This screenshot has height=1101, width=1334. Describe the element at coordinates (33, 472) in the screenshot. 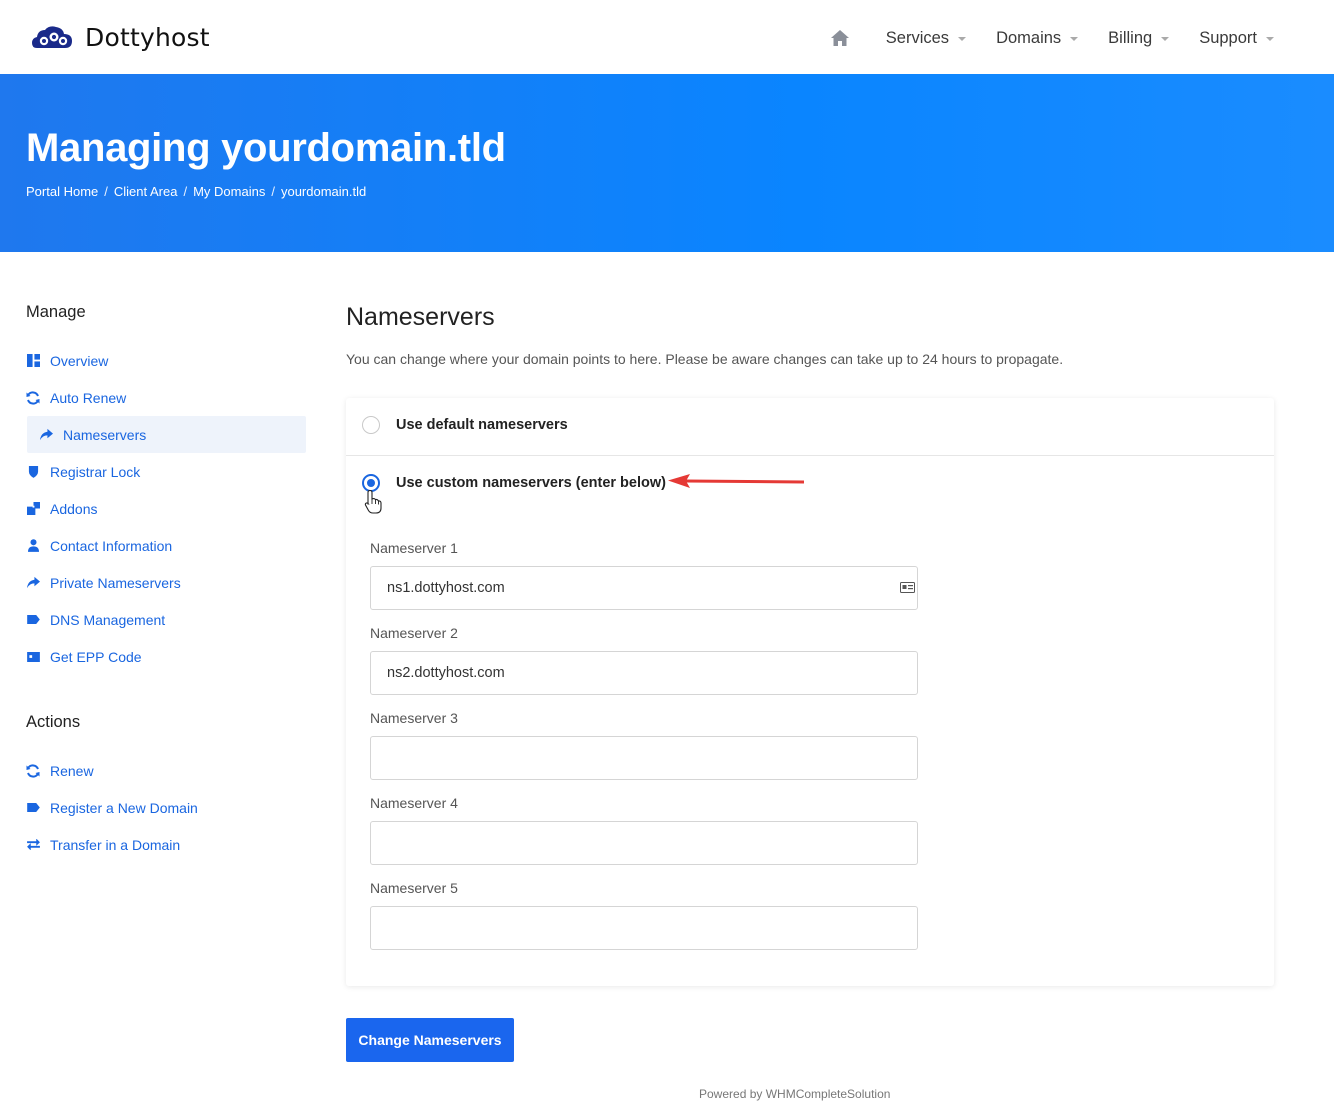

I see `shield-icon` at that location.